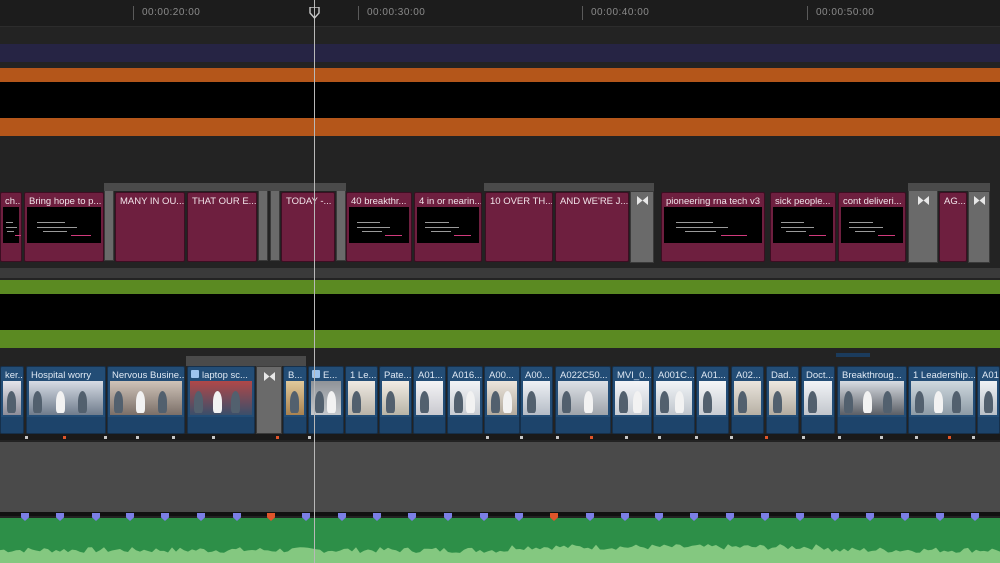 The width and height of the screenshot is (1000, 563). I want to click on audio-lane, so click(500, 537).